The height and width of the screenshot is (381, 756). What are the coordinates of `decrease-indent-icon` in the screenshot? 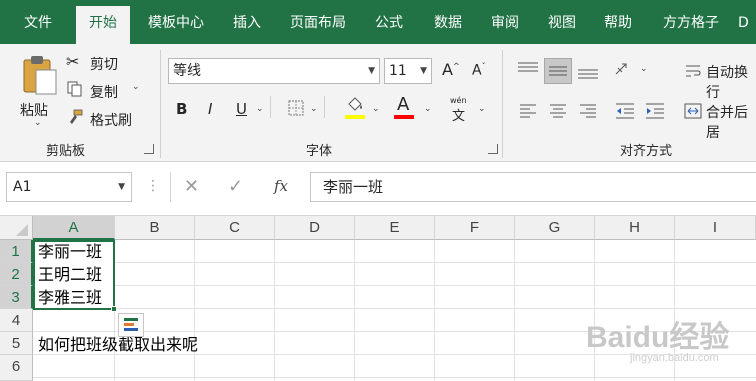 It's located at (625, 111).